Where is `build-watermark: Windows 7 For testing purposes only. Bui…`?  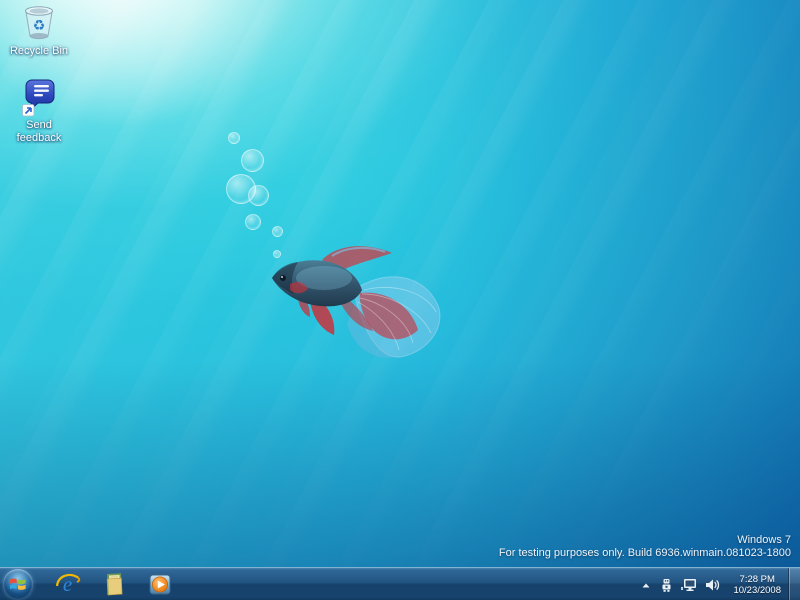 build-watermark: Windows 7 For testing purposes only. Bui… is located at coordinates (645, 547).